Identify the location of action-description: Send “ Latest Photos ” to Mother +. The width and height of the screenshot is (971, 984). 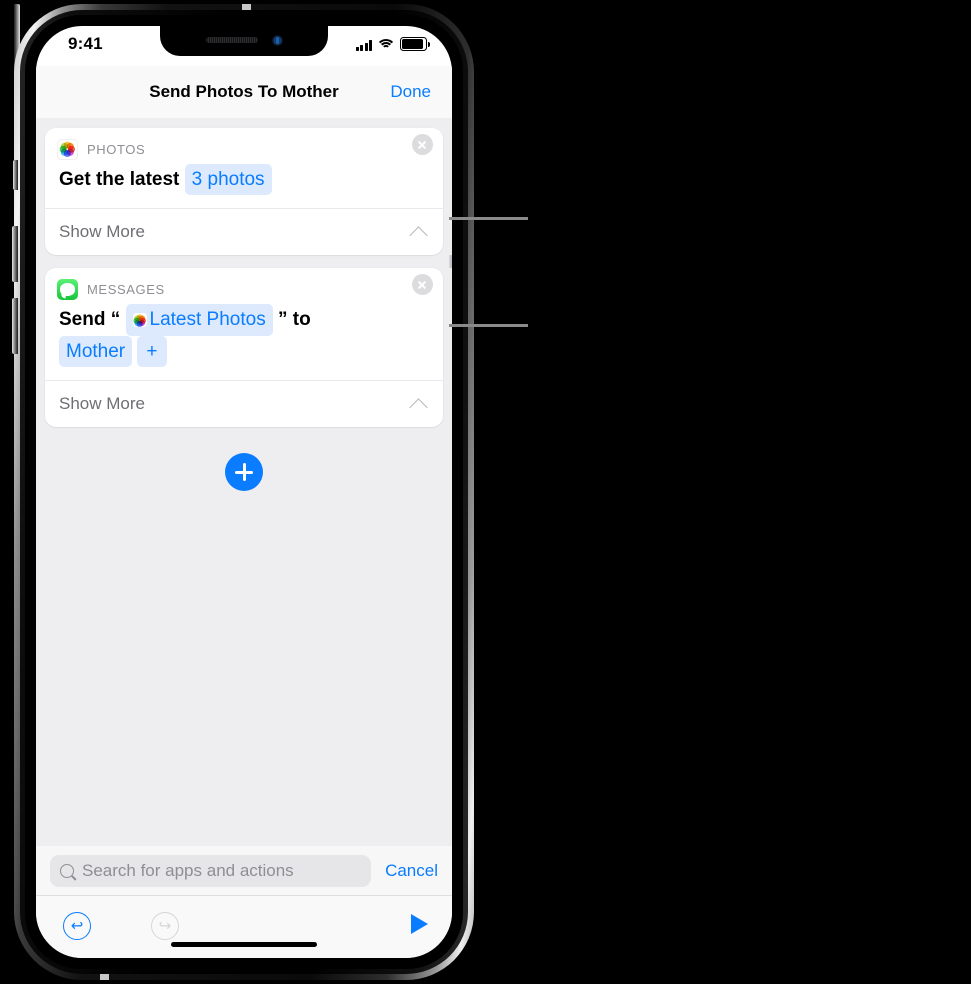
(244, 340).